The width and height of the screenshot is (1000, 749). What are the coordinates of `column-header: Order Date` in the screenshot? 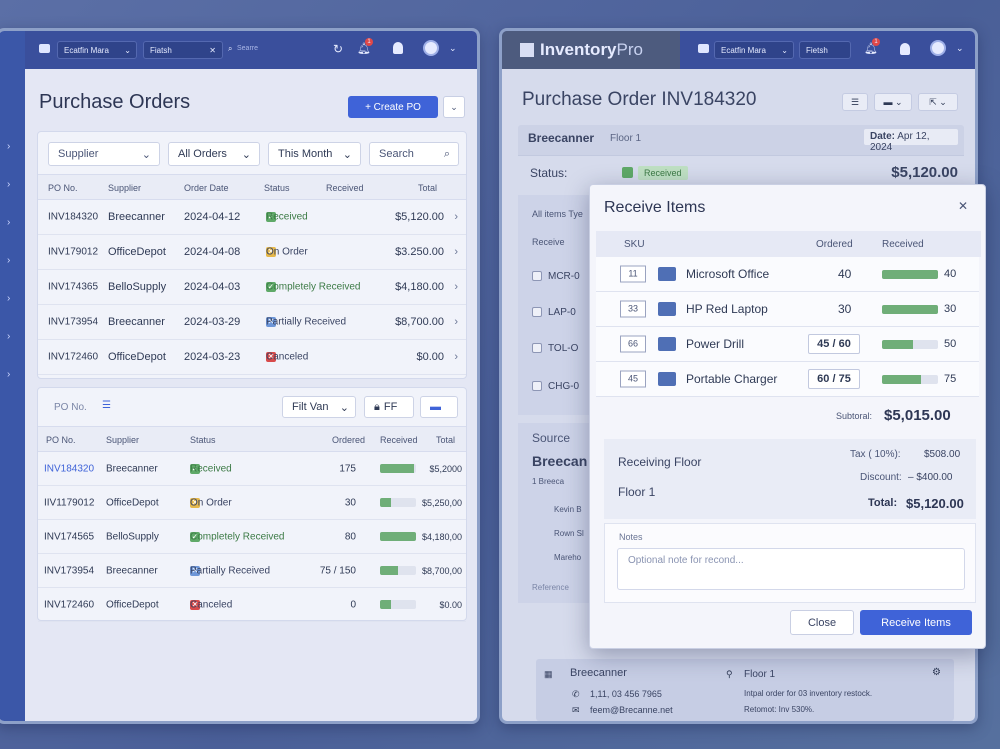 It's located at (206, 188).